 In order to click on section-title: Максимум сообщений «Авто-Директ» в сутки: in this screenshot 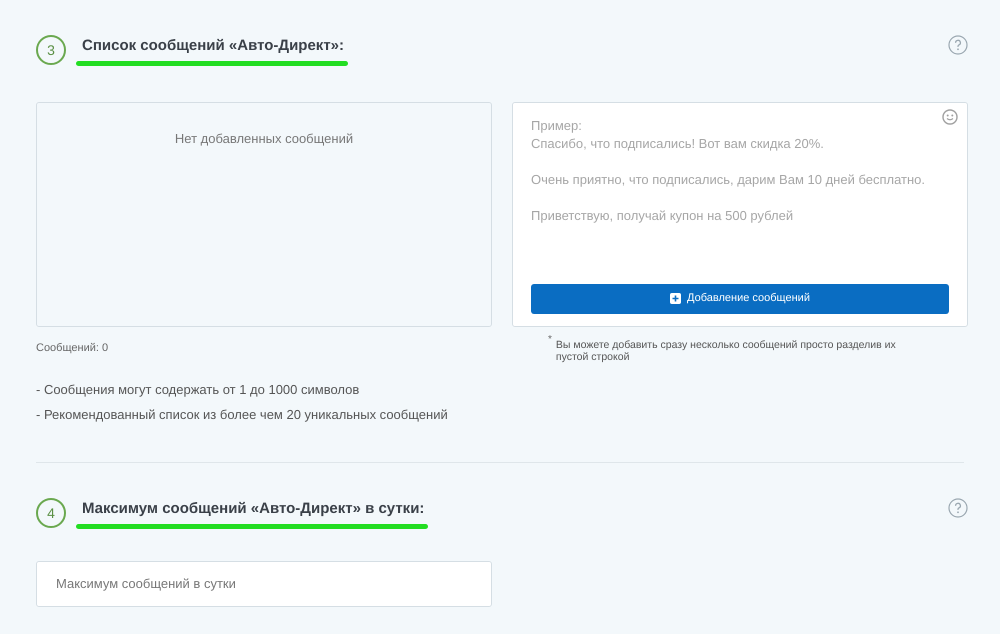, I will do `click(253, 509)`.